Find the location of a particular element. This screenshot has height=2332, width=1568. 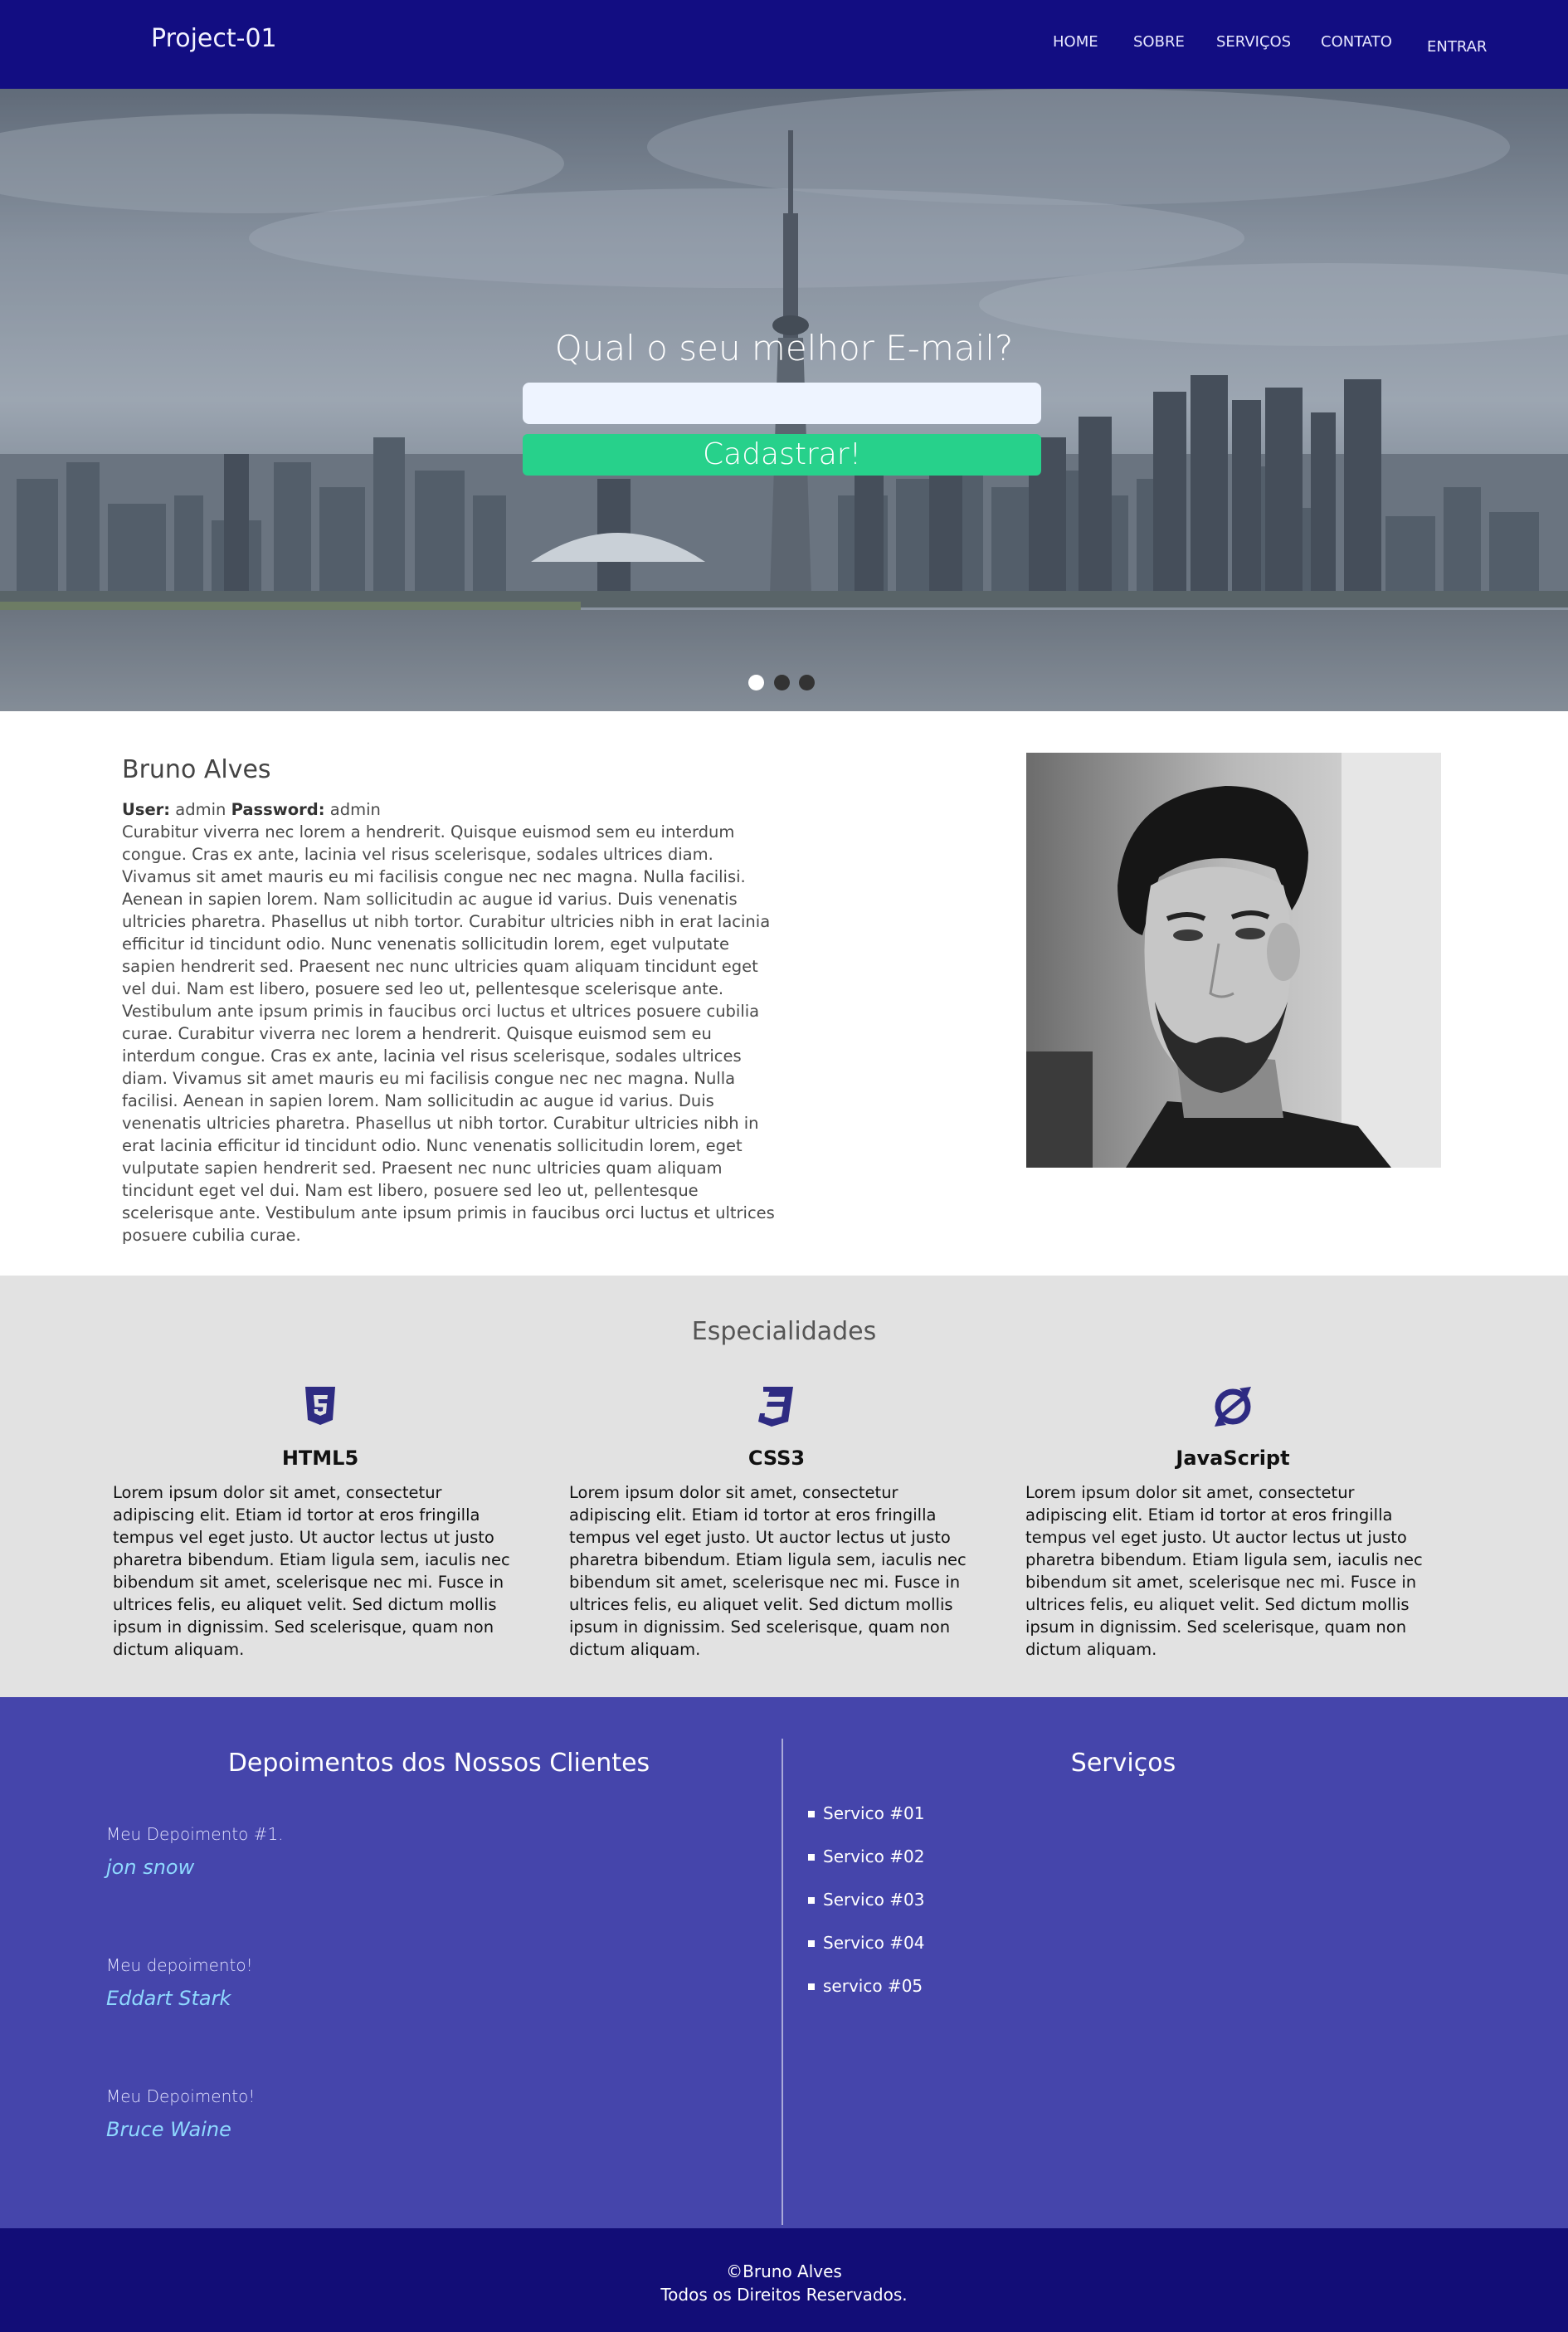

nav-servicos: SERVIÇOS is located at coordinates (1253, 42).